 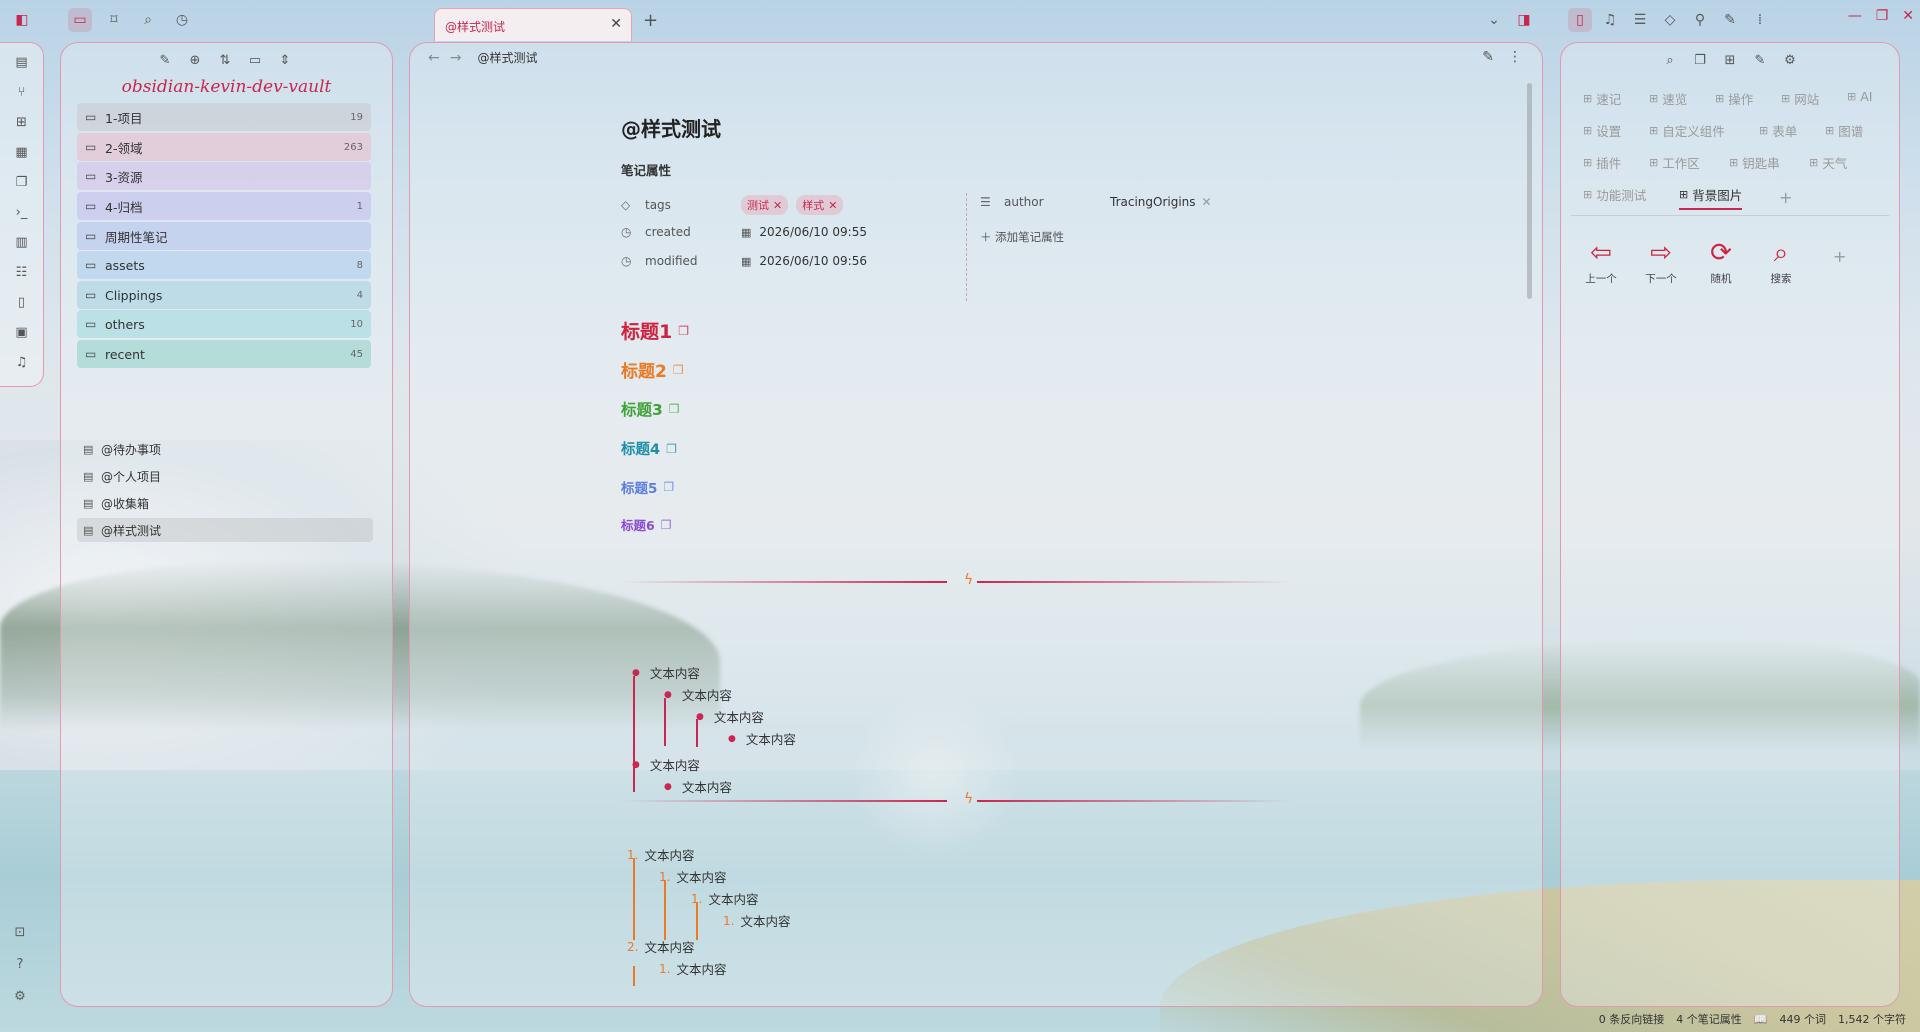 What do you see at coordinates (224, 265) in the screenshot?
I see `folder-item: ▭ assets 8` at bounding box center [224, 265].